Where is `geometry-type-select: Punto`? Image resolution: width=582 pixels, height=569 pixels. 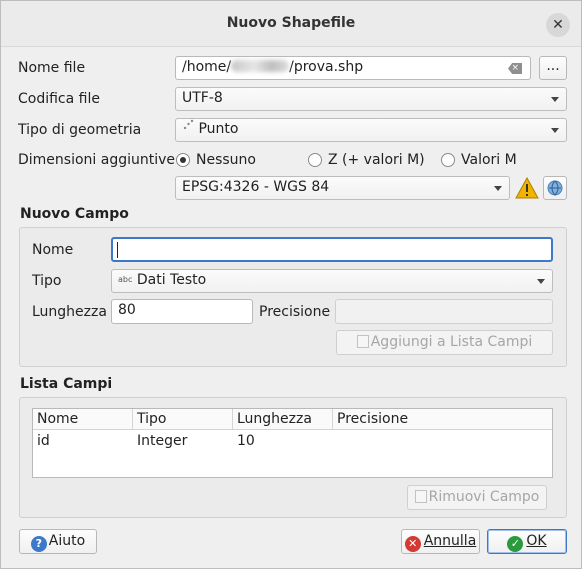 geometry-type-select: Punto is located at coordinates (371, 130).